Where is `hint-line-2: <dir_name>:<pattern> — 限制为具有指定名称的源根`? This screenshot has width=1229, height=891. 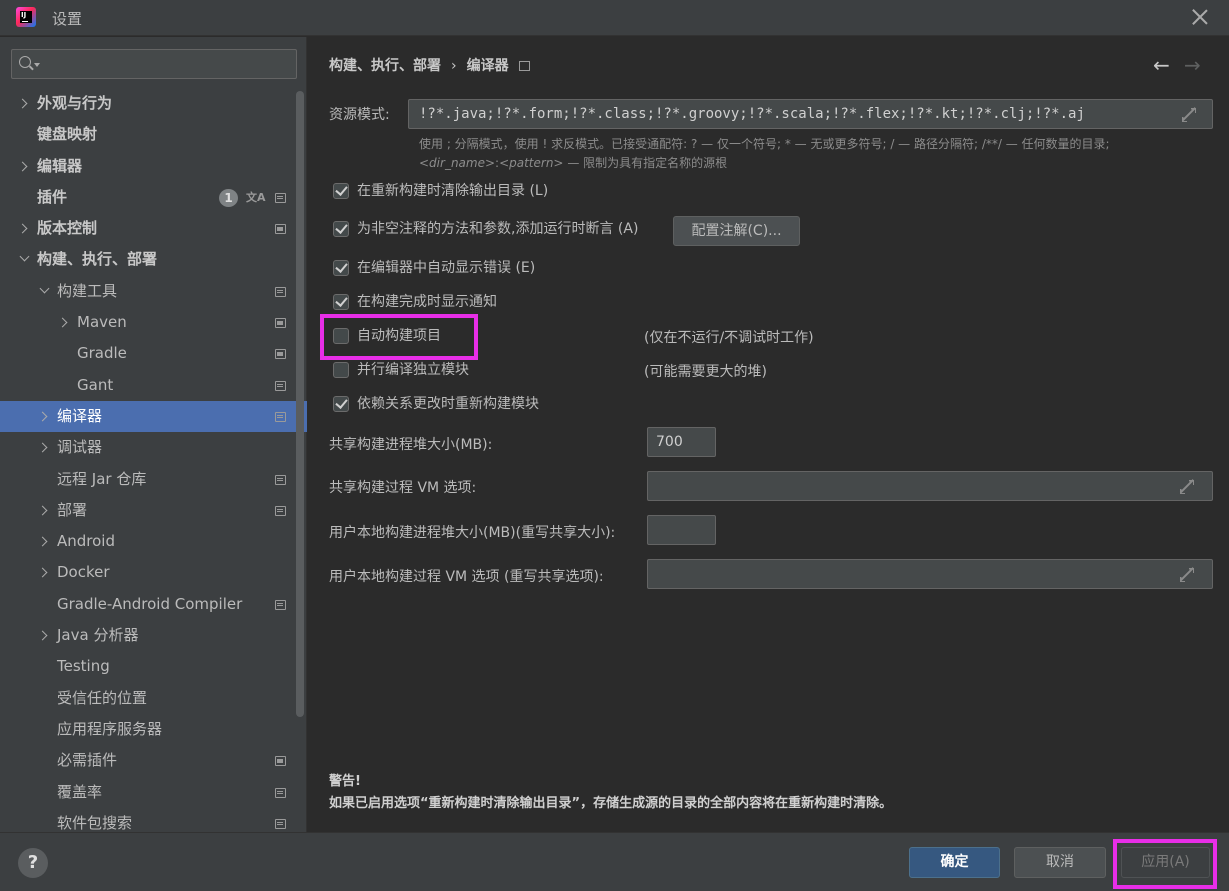
hint-line-2: <dir_name>:<pattern> — 限制为具有指定名称的源根 is located at coordinates (814, 163).